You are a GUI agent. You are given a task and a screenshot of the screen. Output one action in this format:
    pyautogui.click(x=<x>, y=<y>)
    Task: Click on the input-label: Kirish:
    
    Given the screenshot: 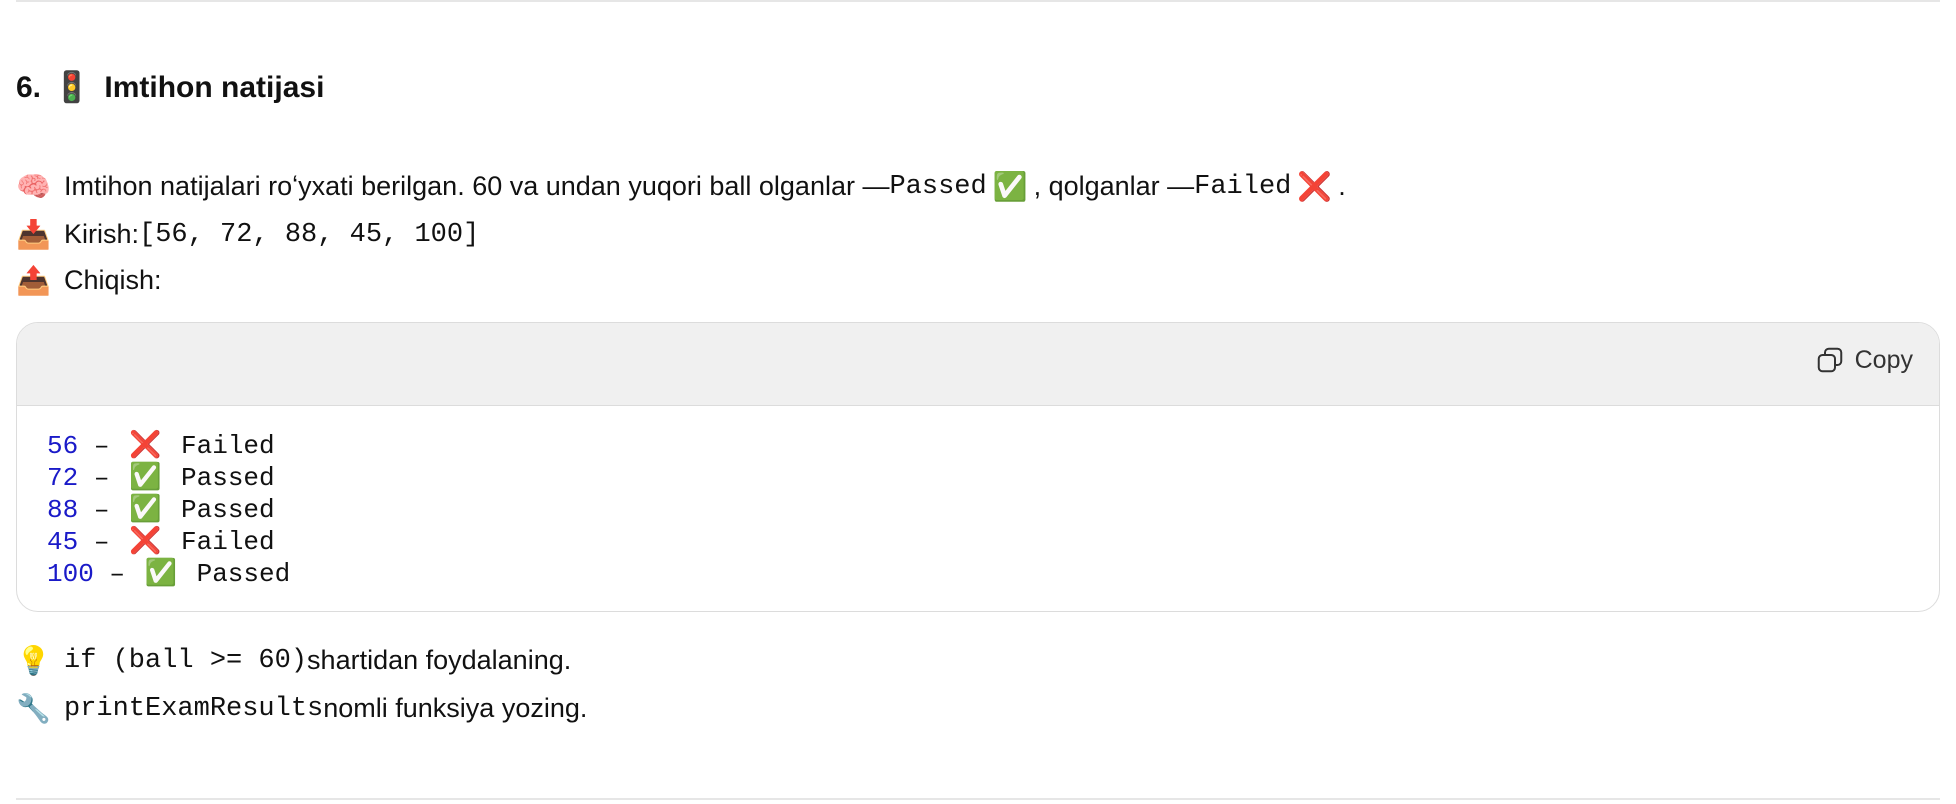 What is the action you would take?
    pyautogui.click(x=102, y=234)
    